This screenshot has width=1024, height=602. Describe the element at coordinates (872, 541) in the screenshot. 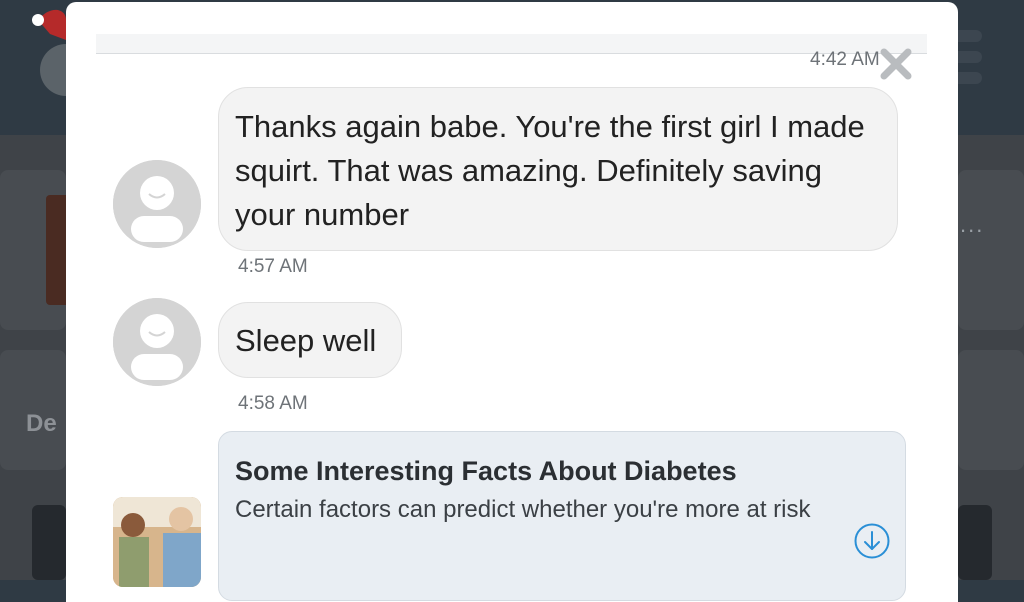

I see `download-icon` at that location.